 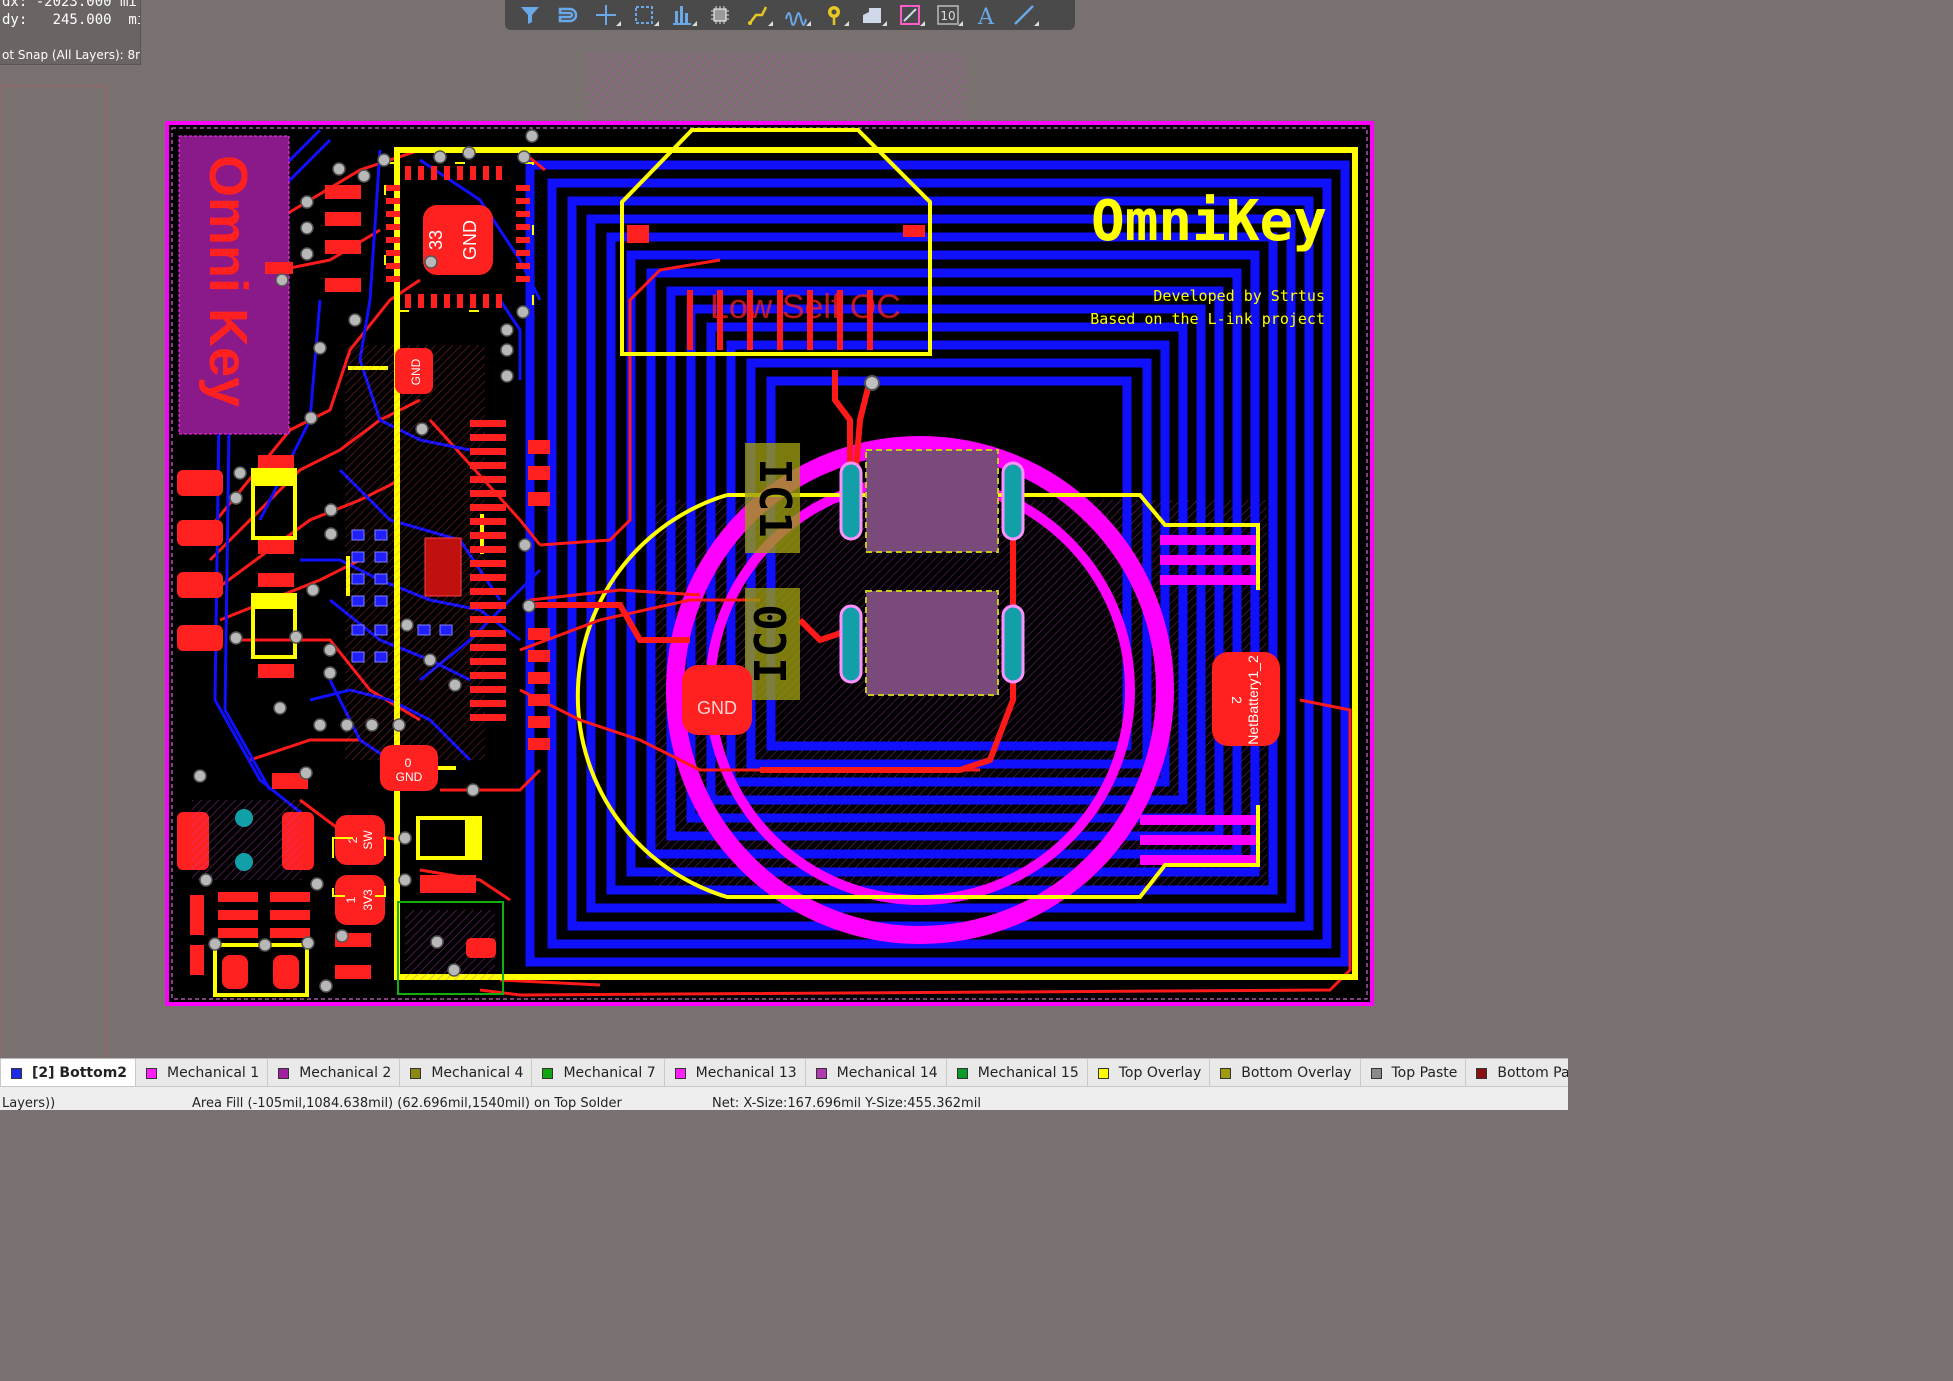 I want to click on ic0-pad-left, so click(x=851, y=644).